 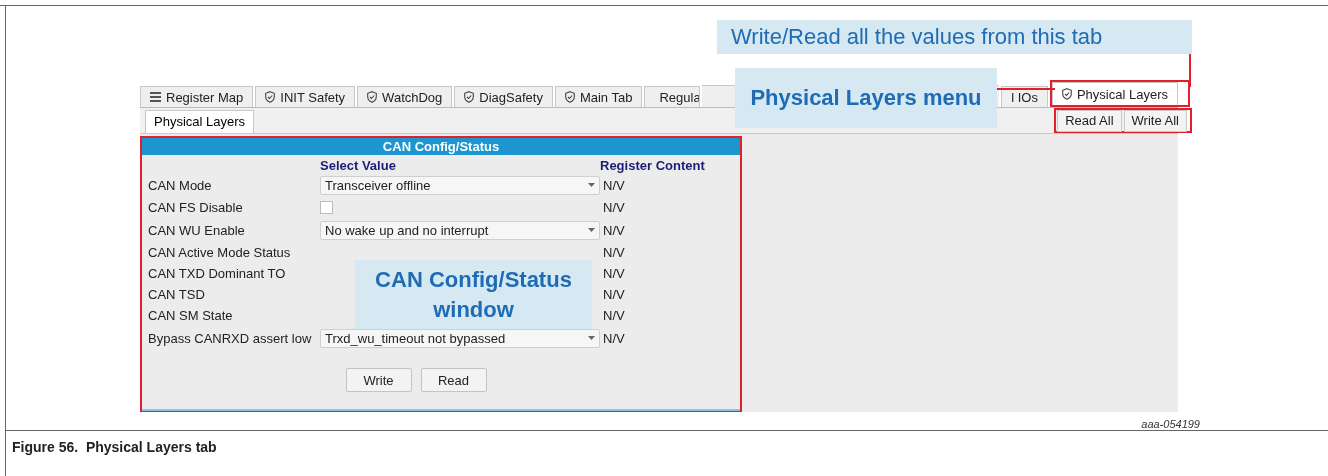 What do you see at coordinates (866, 98) in the screenshot?
I see `callout-label: Physical Layers menu` at bounding box center [866, 98].